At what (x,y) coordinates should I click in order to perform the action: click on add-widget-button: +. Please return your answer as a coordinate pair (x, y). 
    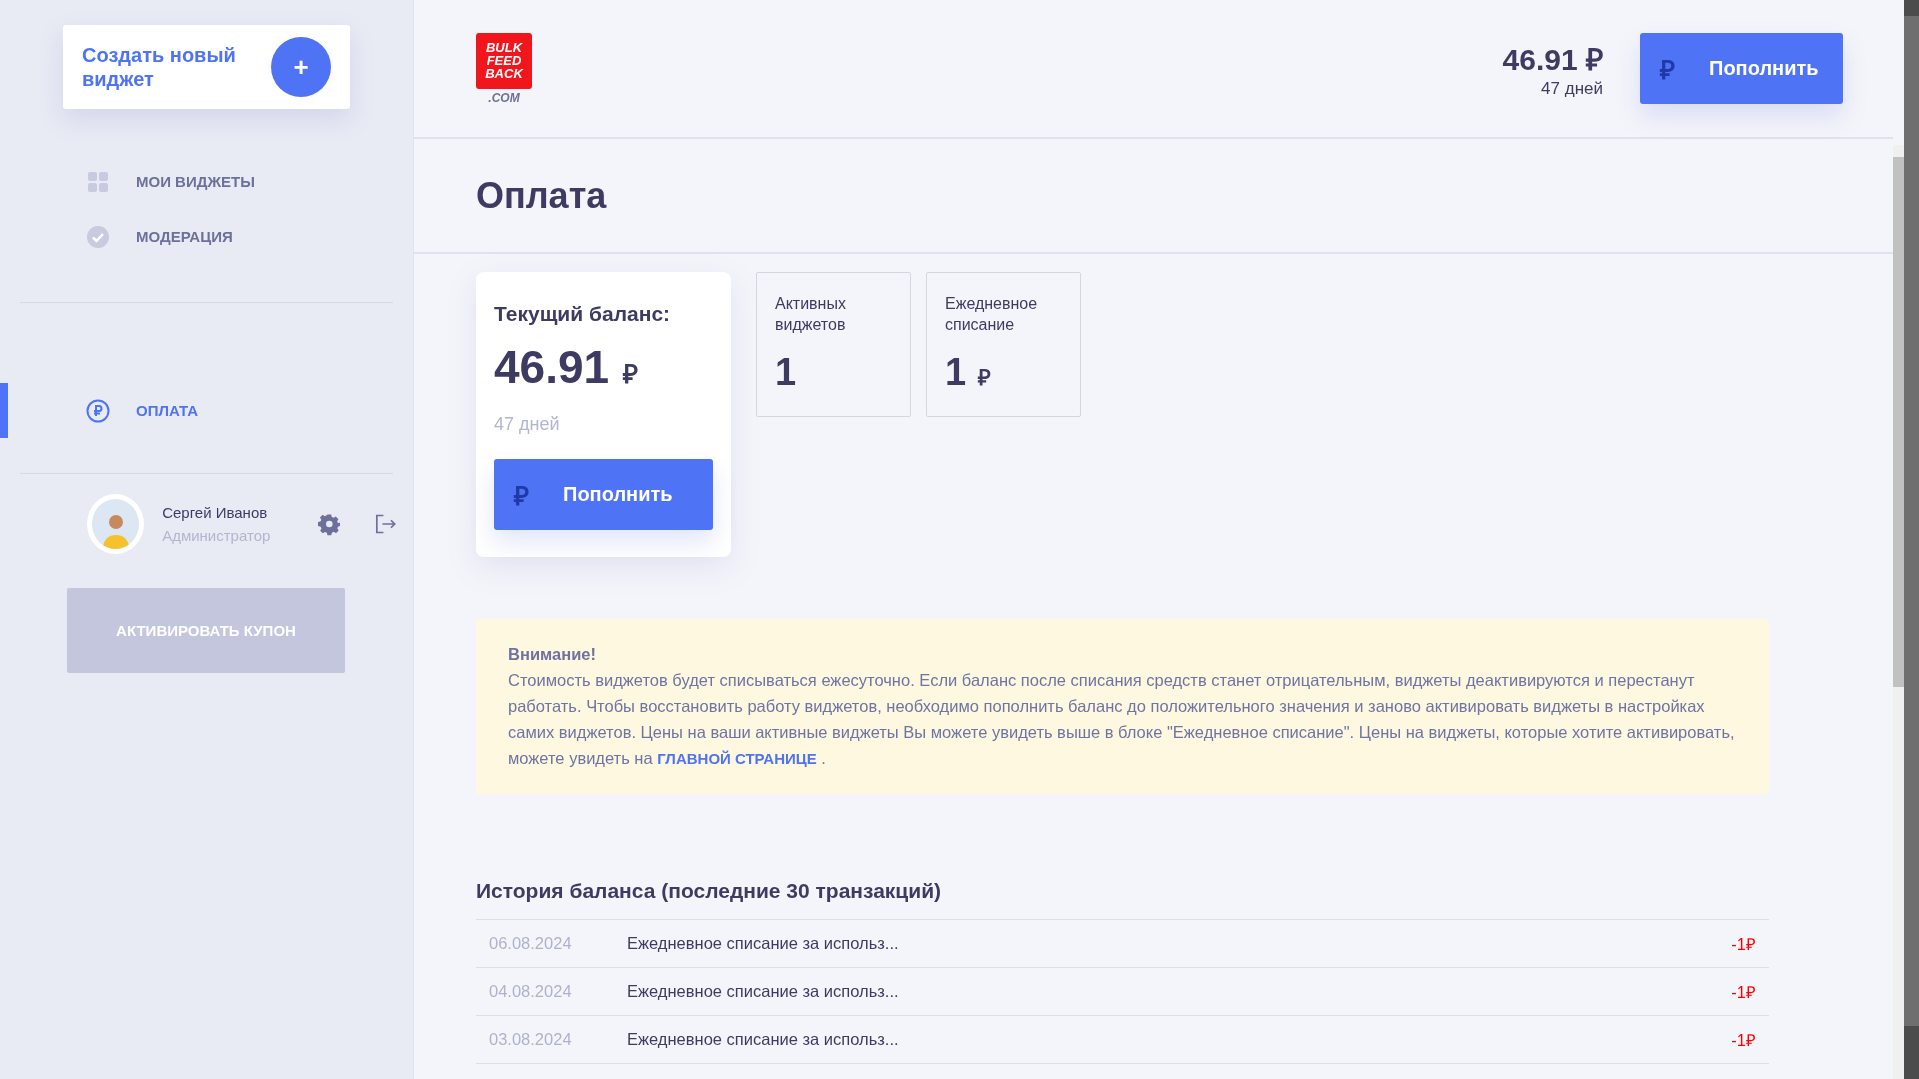
    Looking at the image, I should click on (301, 67).